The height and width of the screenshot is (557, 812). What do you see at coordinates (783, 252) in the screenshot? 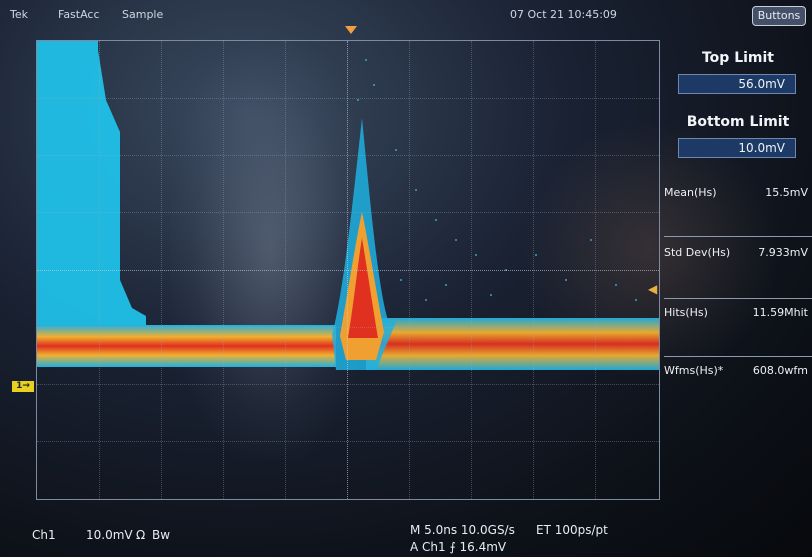
I see `measurement-value: 7.933mV` at bounding box center [783, 252].